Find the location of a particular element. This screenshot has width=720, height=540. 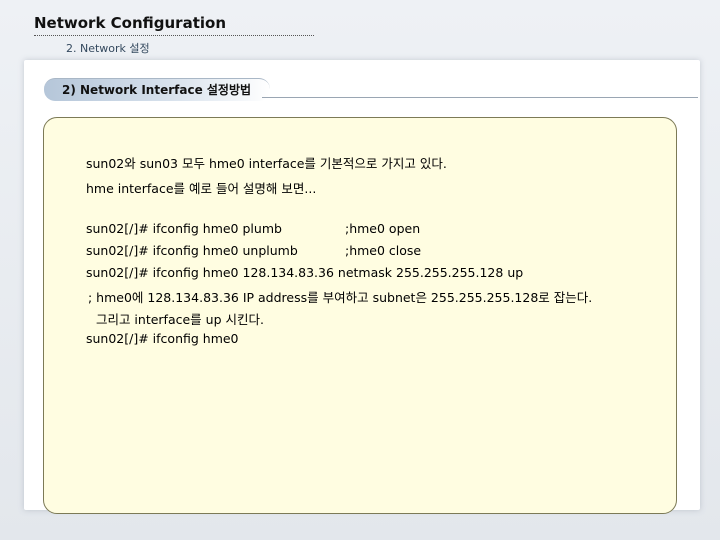

command-comment: ;hme0 open is located at coordinates (383, 228).